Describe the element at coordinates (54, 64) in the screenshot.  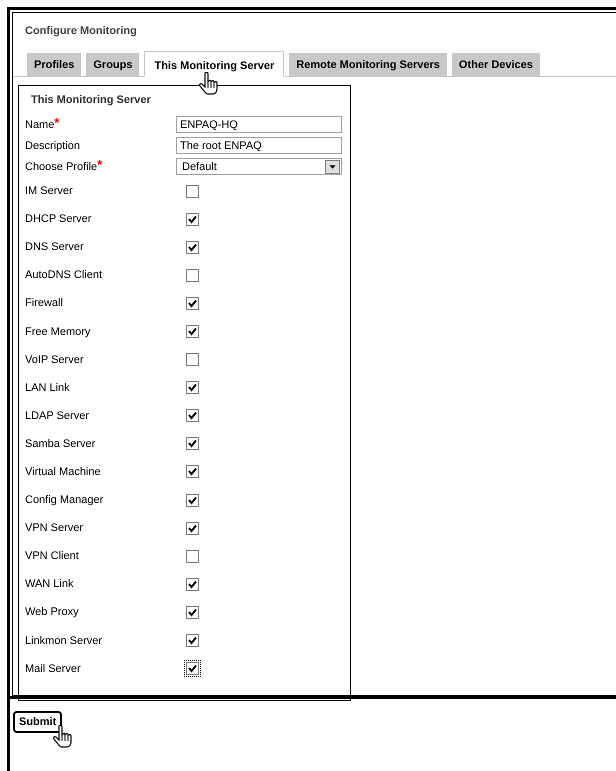
I see `tab: Profiles` at that location.